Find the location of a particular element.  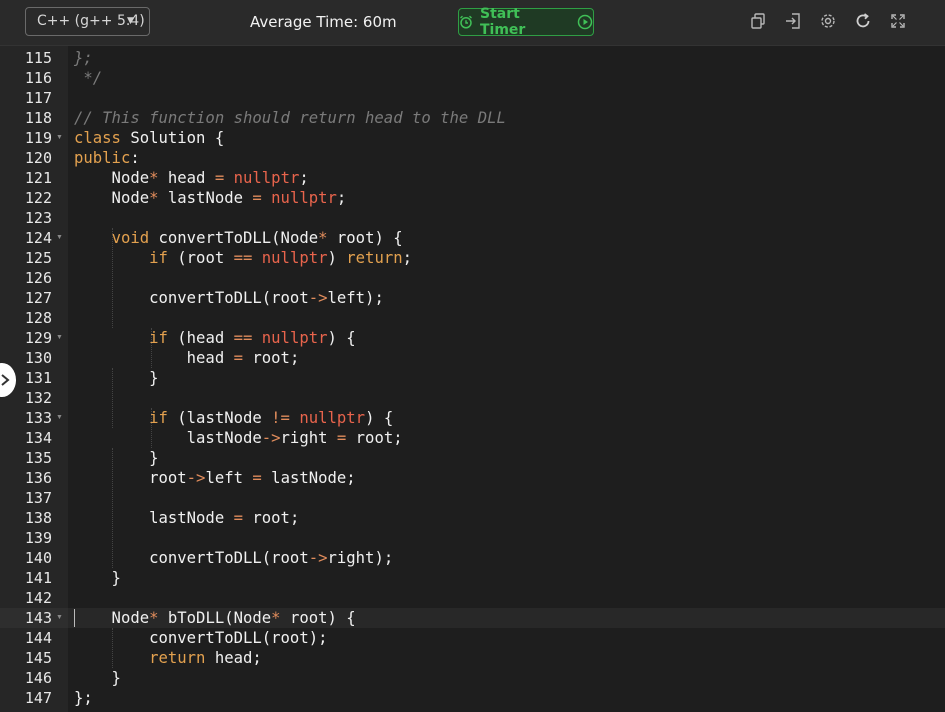

code-token: public is located at coordinates (102, 158).